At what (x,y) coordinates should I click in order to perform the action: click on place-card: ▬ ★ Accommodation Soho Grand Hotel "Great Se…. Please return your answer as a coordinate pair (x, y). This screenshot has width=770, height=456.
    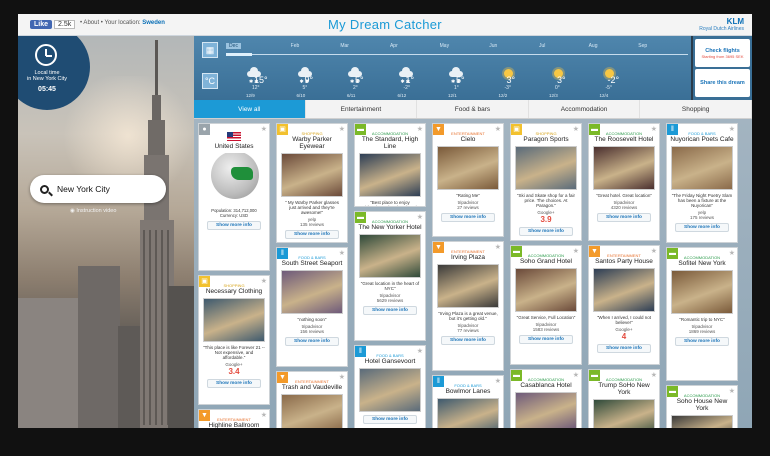
    Looking at the image, I should click on (546, 305).